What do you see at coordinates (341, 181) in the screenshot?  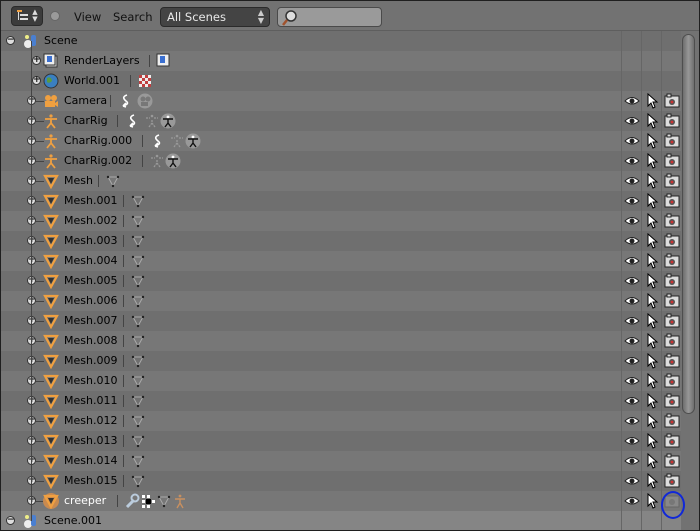 I see `tree-item-mesh: +Mesh` at bounding box center [341, 181].